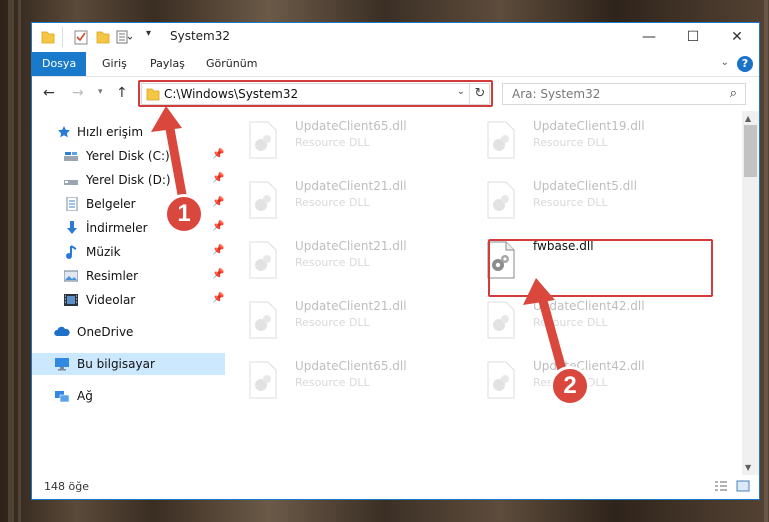 This screenshot has height=522, width=769. Describe the element at coordinates (570, 386) in the screenshot. I see `step-2-badge: 2` at that location.